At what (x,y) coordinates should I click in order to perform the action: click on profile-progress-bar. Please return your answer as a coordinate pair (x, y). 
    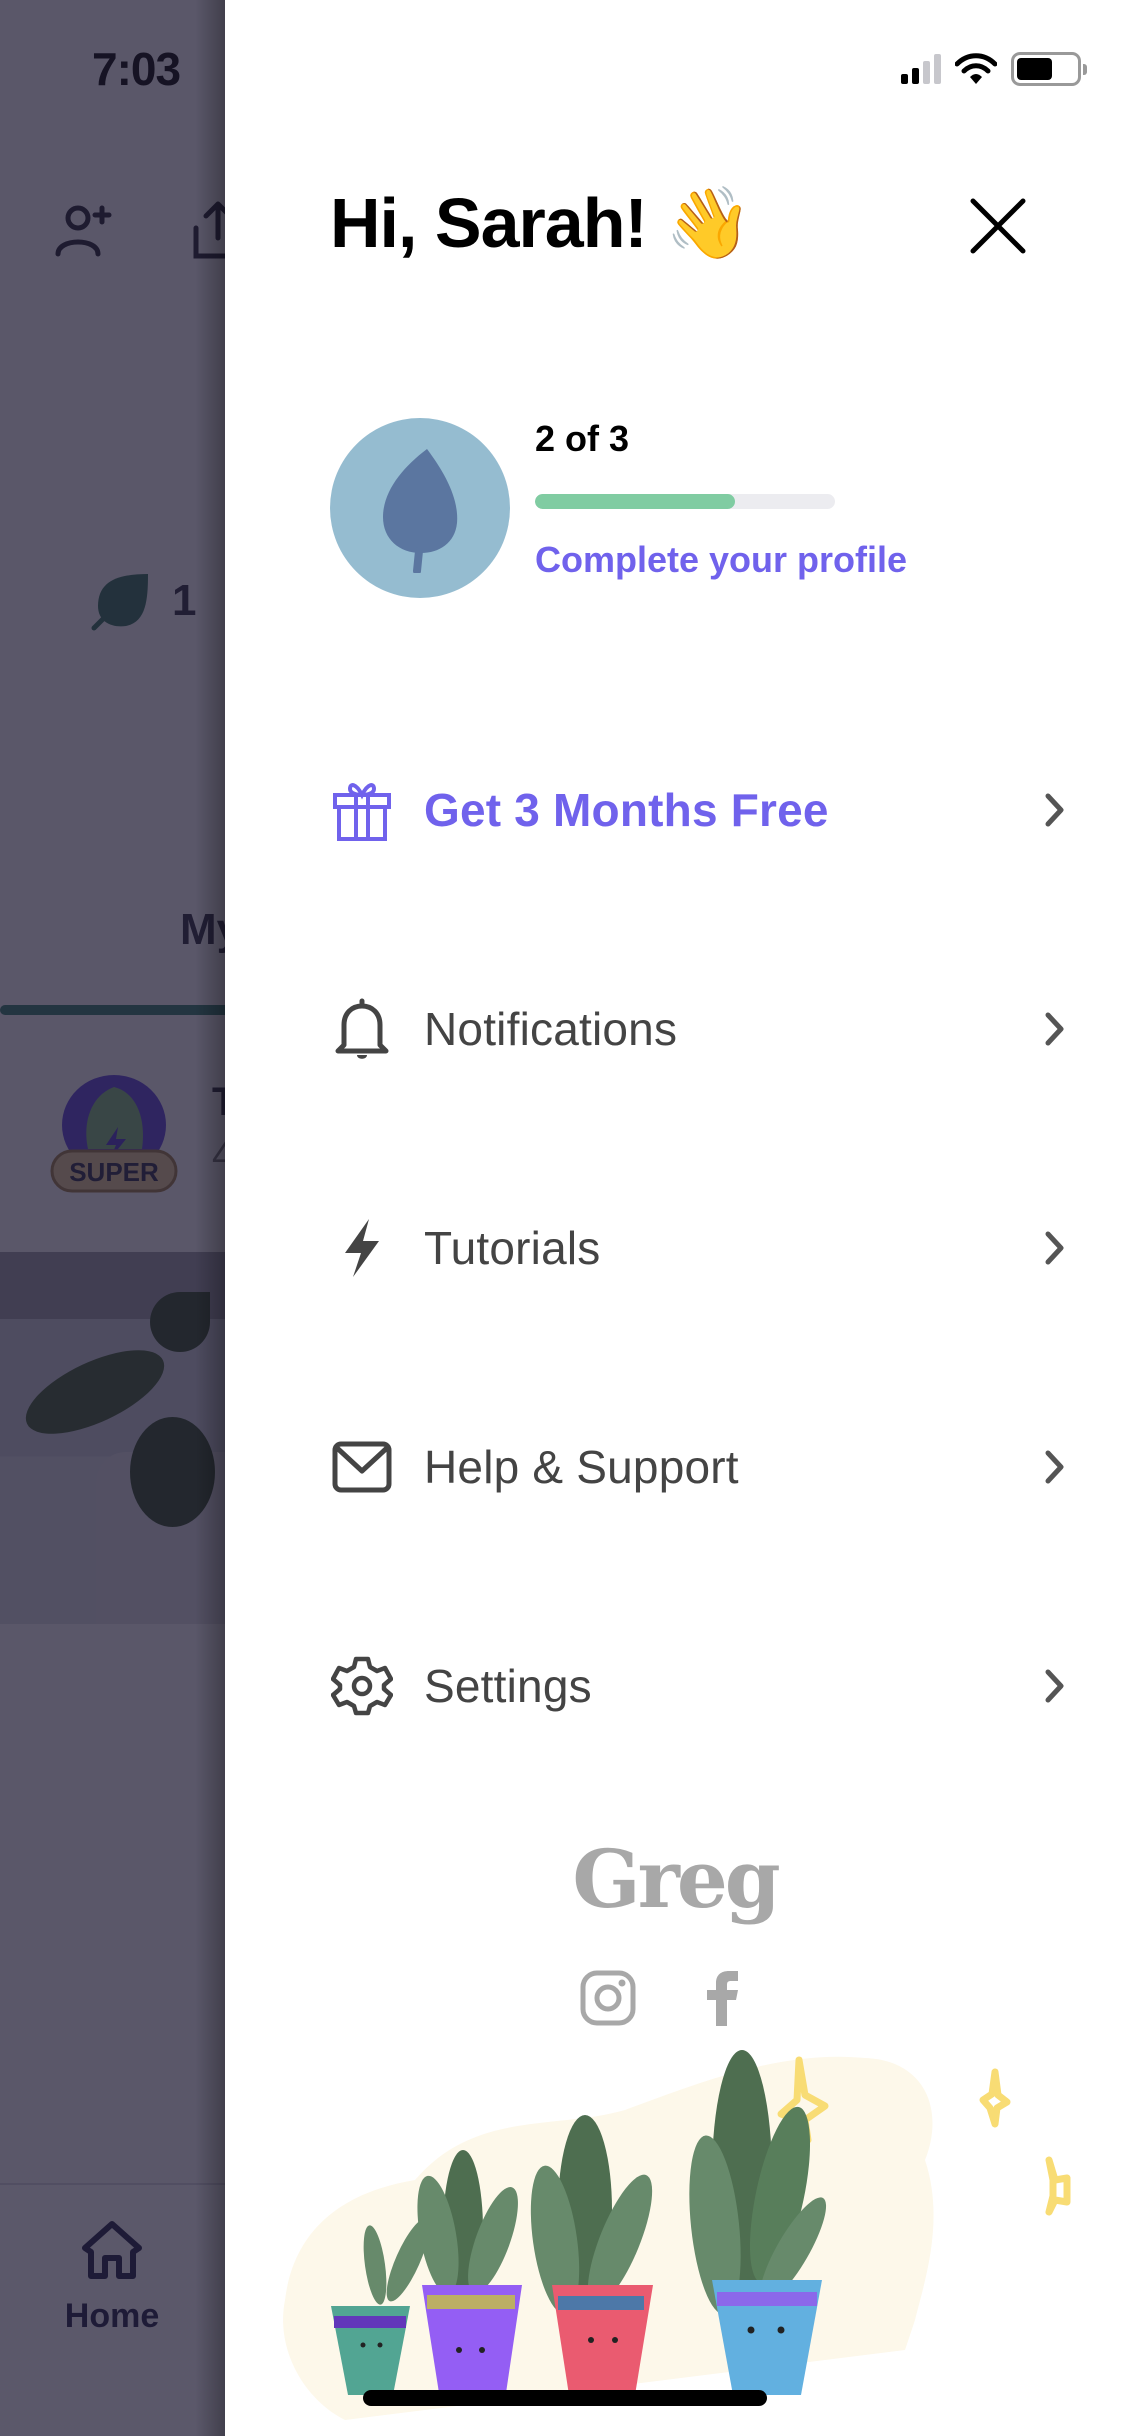
    Looking at the image, I should click on (685, 501).